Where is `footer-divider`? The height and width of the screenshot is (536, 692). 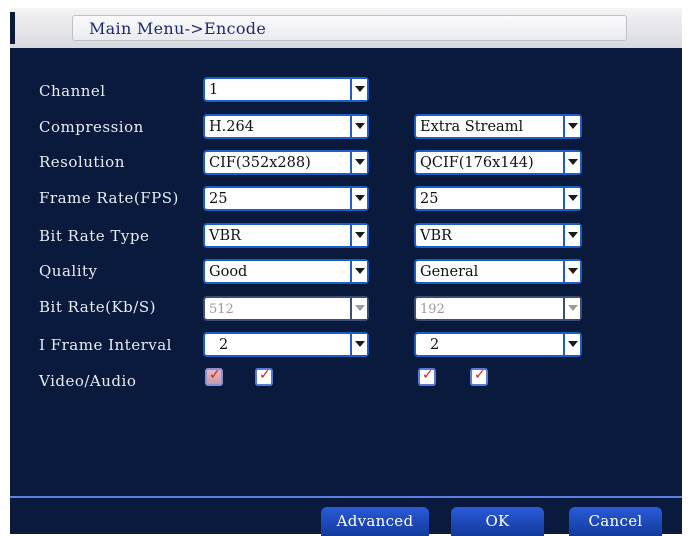 footer-divider is located at coordinates (346, 497).